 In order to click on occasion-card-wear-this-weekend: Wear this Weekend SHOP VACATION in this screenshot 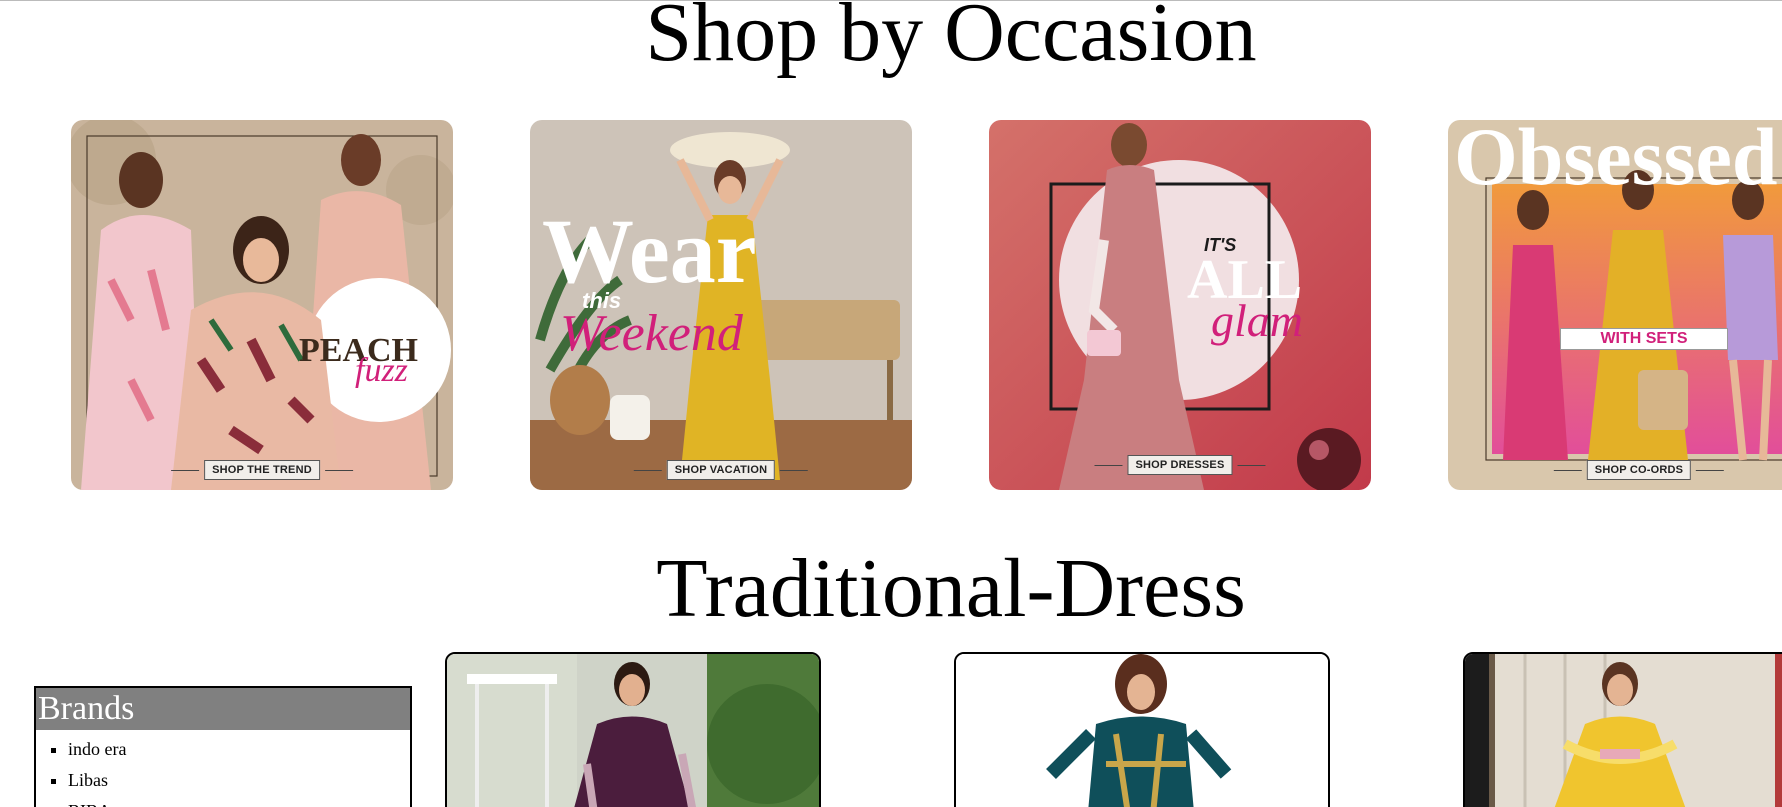, I will do `click(721, 305)`.